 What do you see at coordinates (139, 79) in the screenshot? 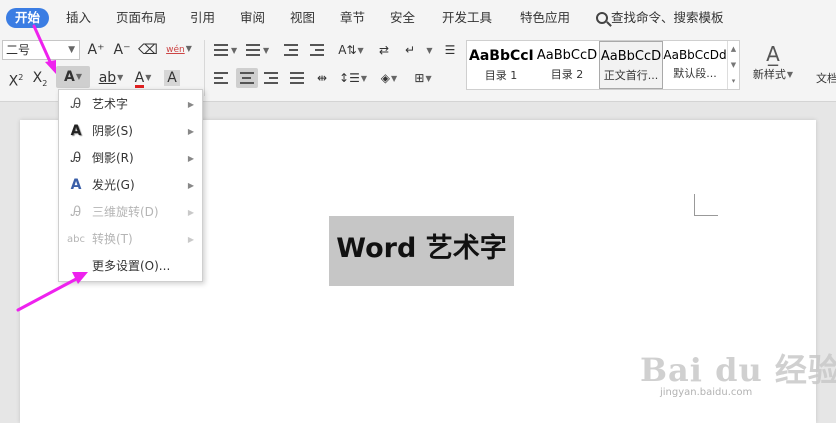
I see `font-color-icon: A` at bounding box center [139, 79].